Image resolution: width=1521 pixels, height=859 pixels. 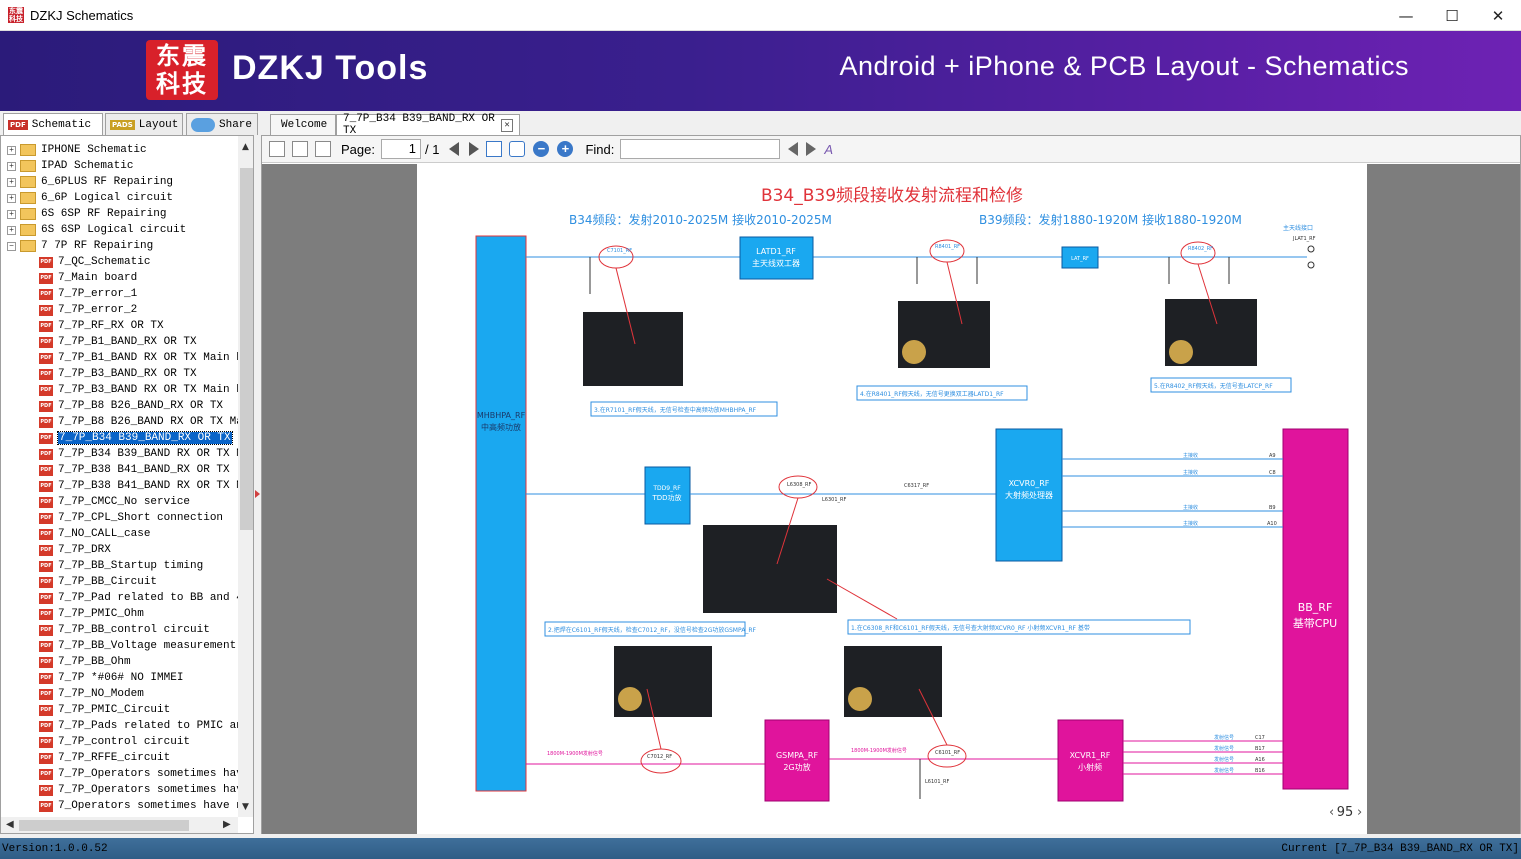 I want to click on tree-item: PDF 7_7P_B34 B39_BAND_RX OR TX, so click(x=136, y=438).